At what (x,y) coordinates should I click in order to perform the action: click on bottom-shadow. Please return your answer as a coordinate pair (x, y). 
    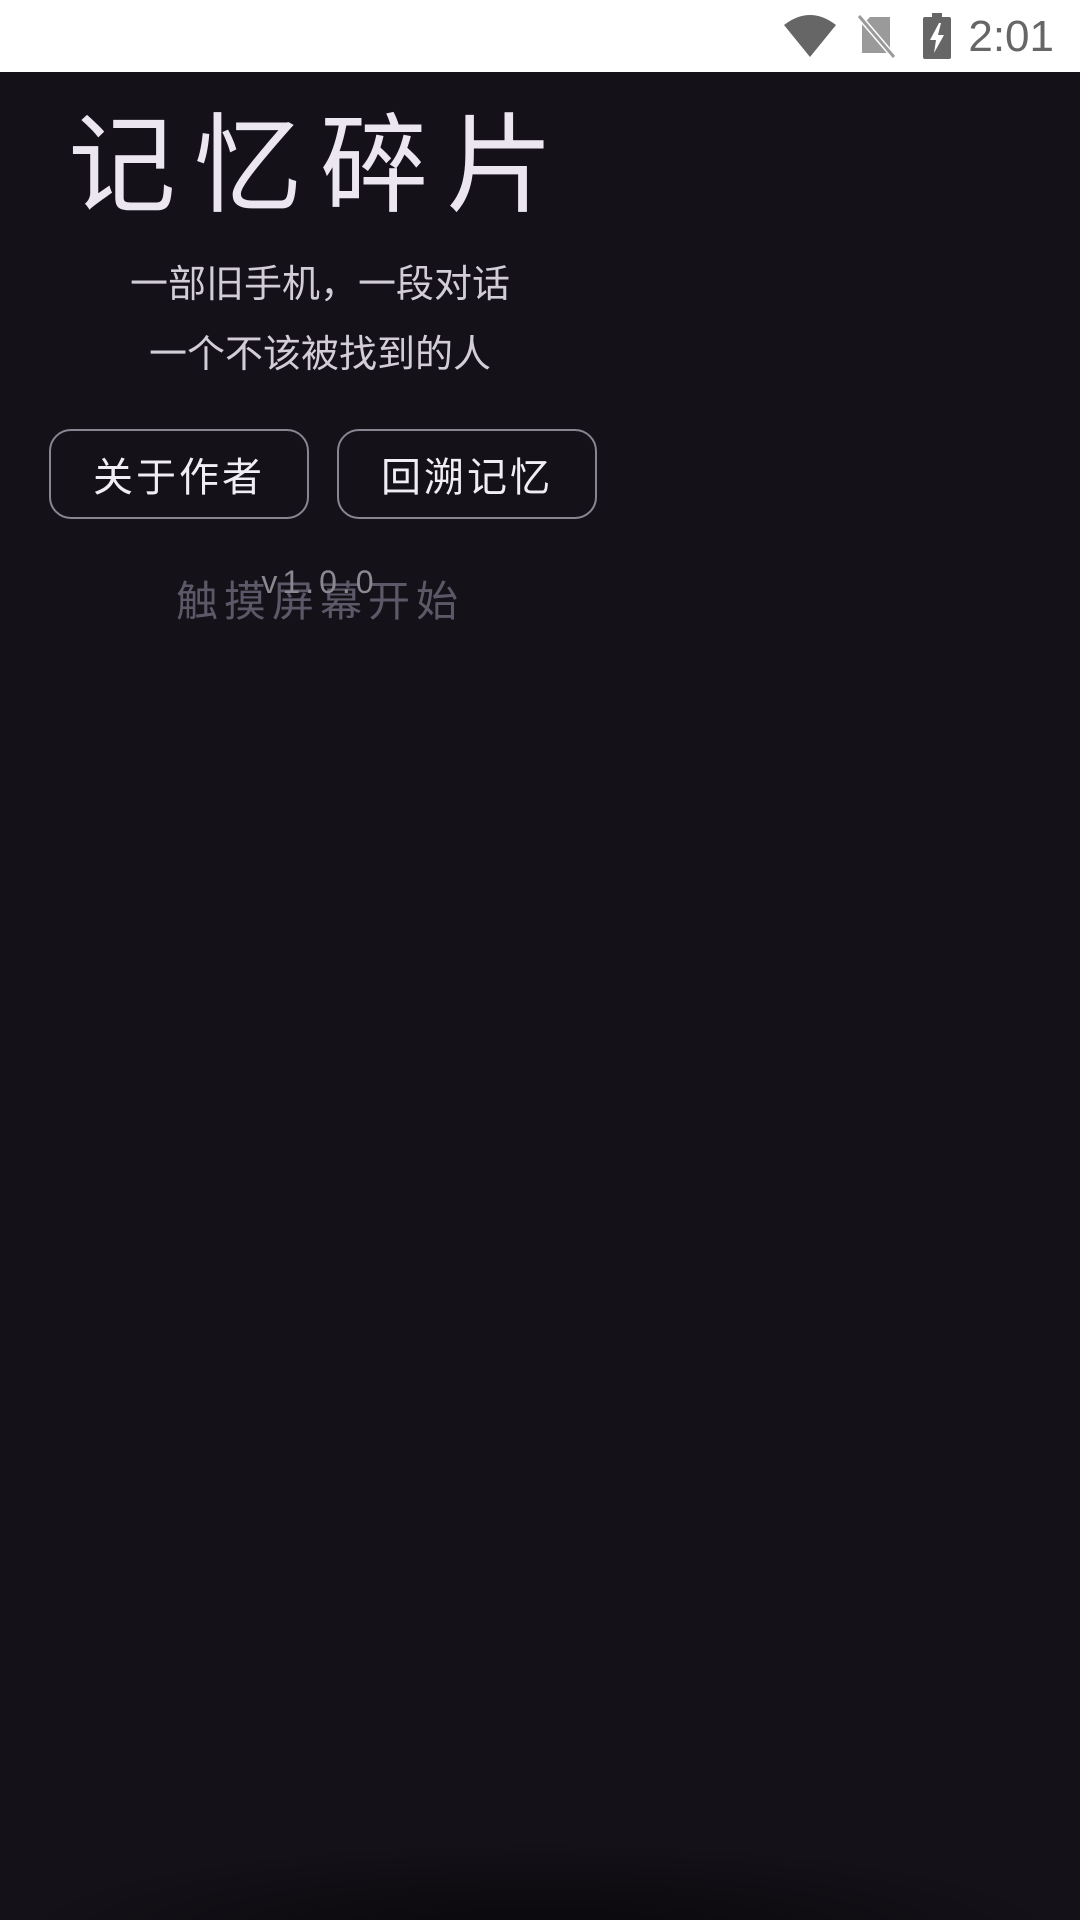
    Looking at the image, I should click on (540, 1880).